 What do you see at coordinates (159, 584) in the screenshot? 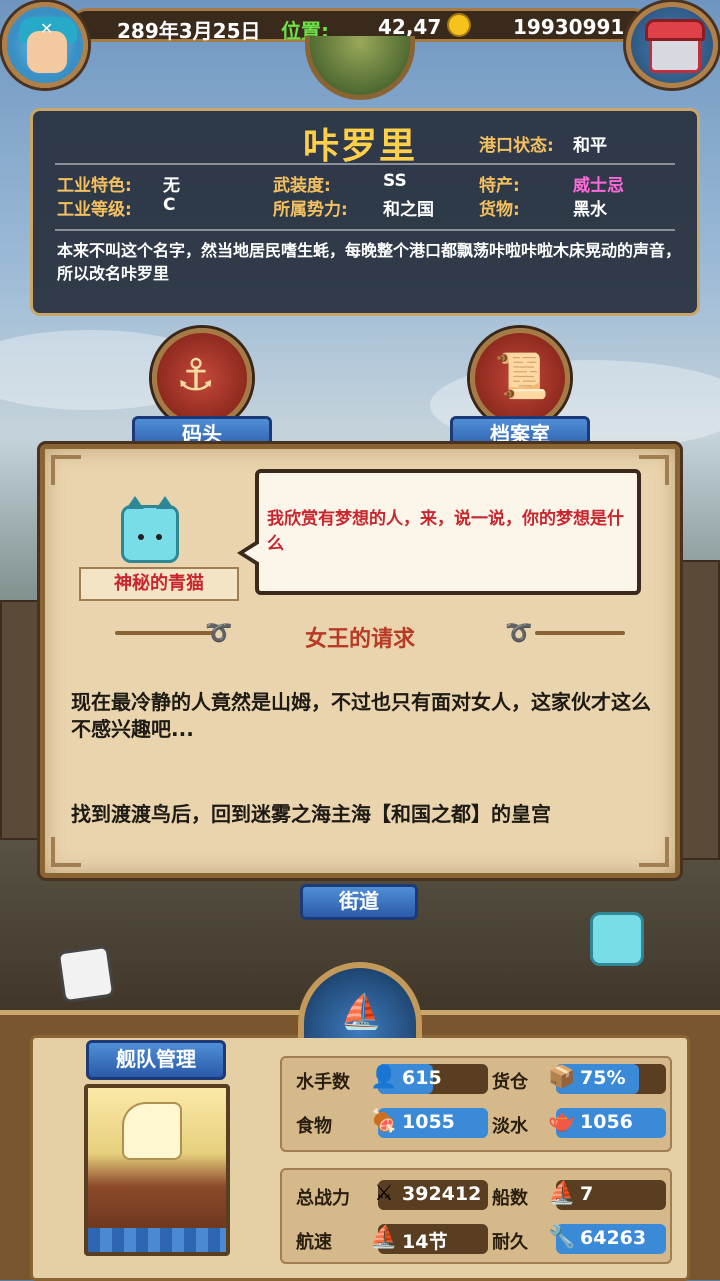
I see `npc-name: 神秘的青猫` at bounding box center [159, 584].